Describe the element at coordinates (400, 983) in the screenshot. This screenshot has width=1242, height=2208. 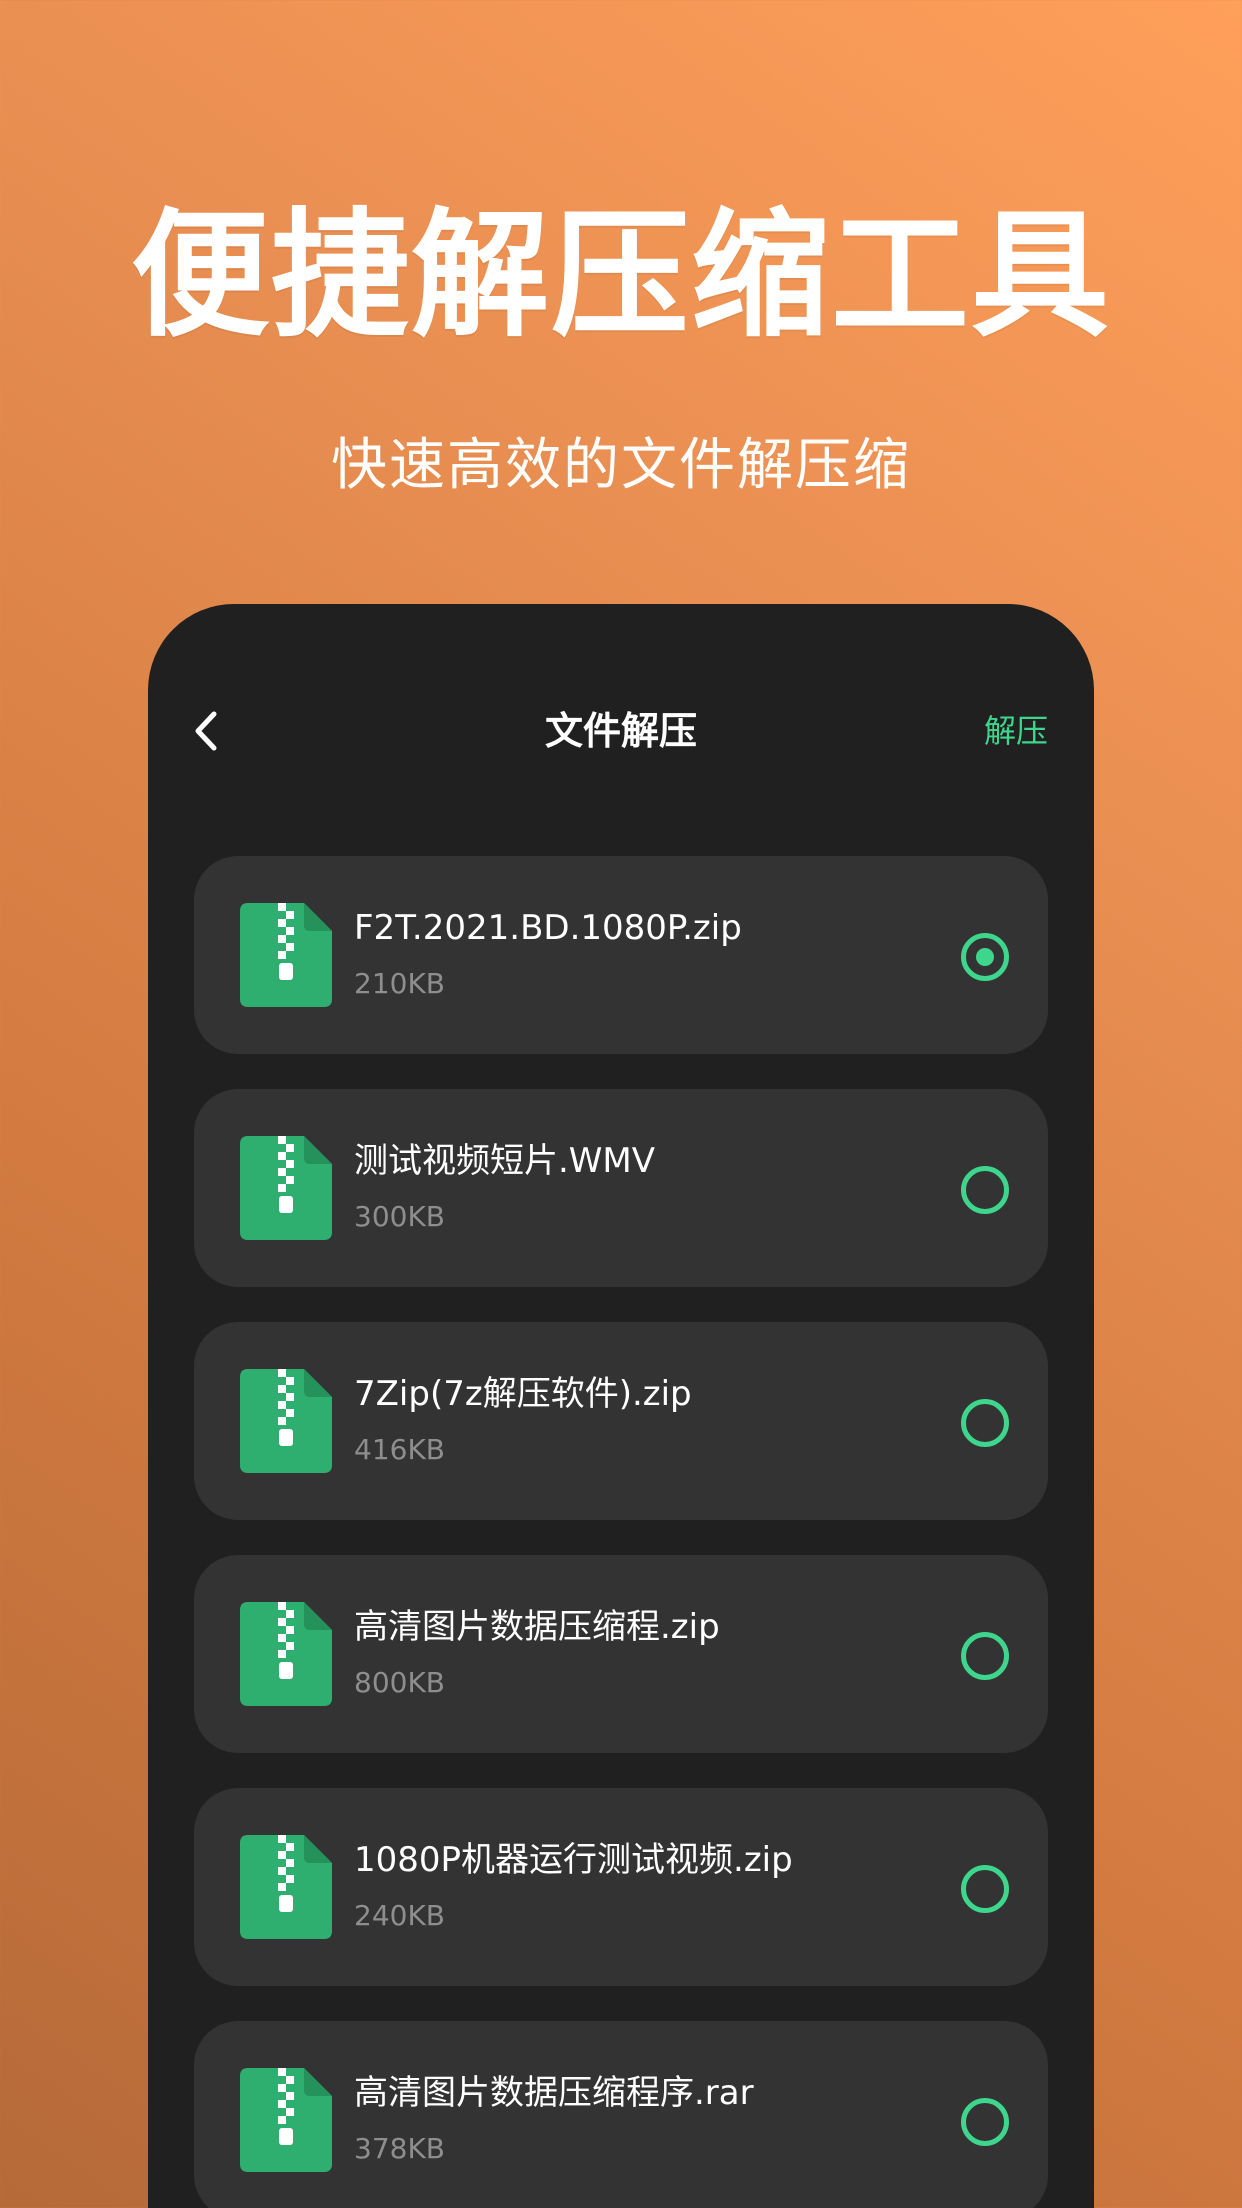
I see `file-size: 210KB` at that location.